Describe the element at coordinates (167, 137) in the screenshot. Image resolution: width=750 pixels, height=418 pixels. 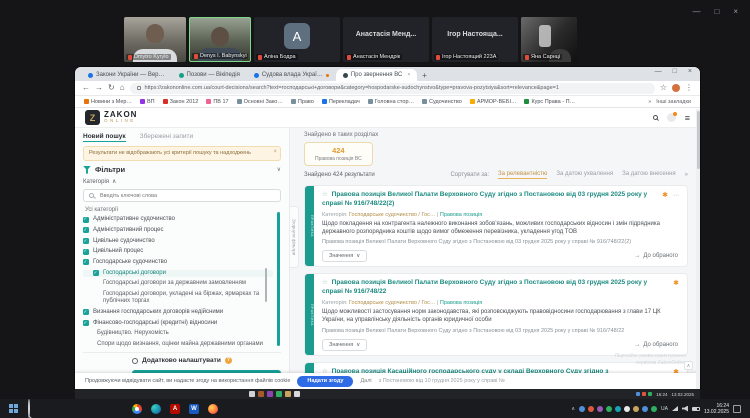
I see `sidebar-tab: Збережені запити` at that location.